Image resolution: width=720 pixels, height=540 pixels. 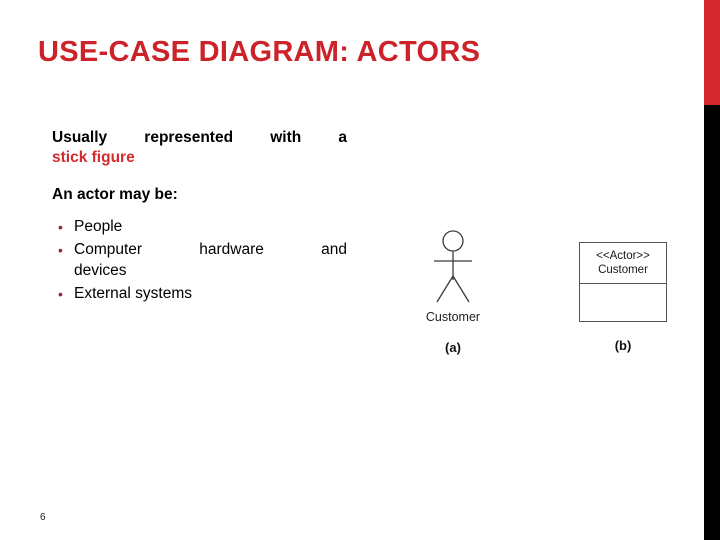 What do you see at coordinates (93, 158) in the screenshot?
I see `stick-figure-emphasis: stick figure` at bounding box center [93, 158].